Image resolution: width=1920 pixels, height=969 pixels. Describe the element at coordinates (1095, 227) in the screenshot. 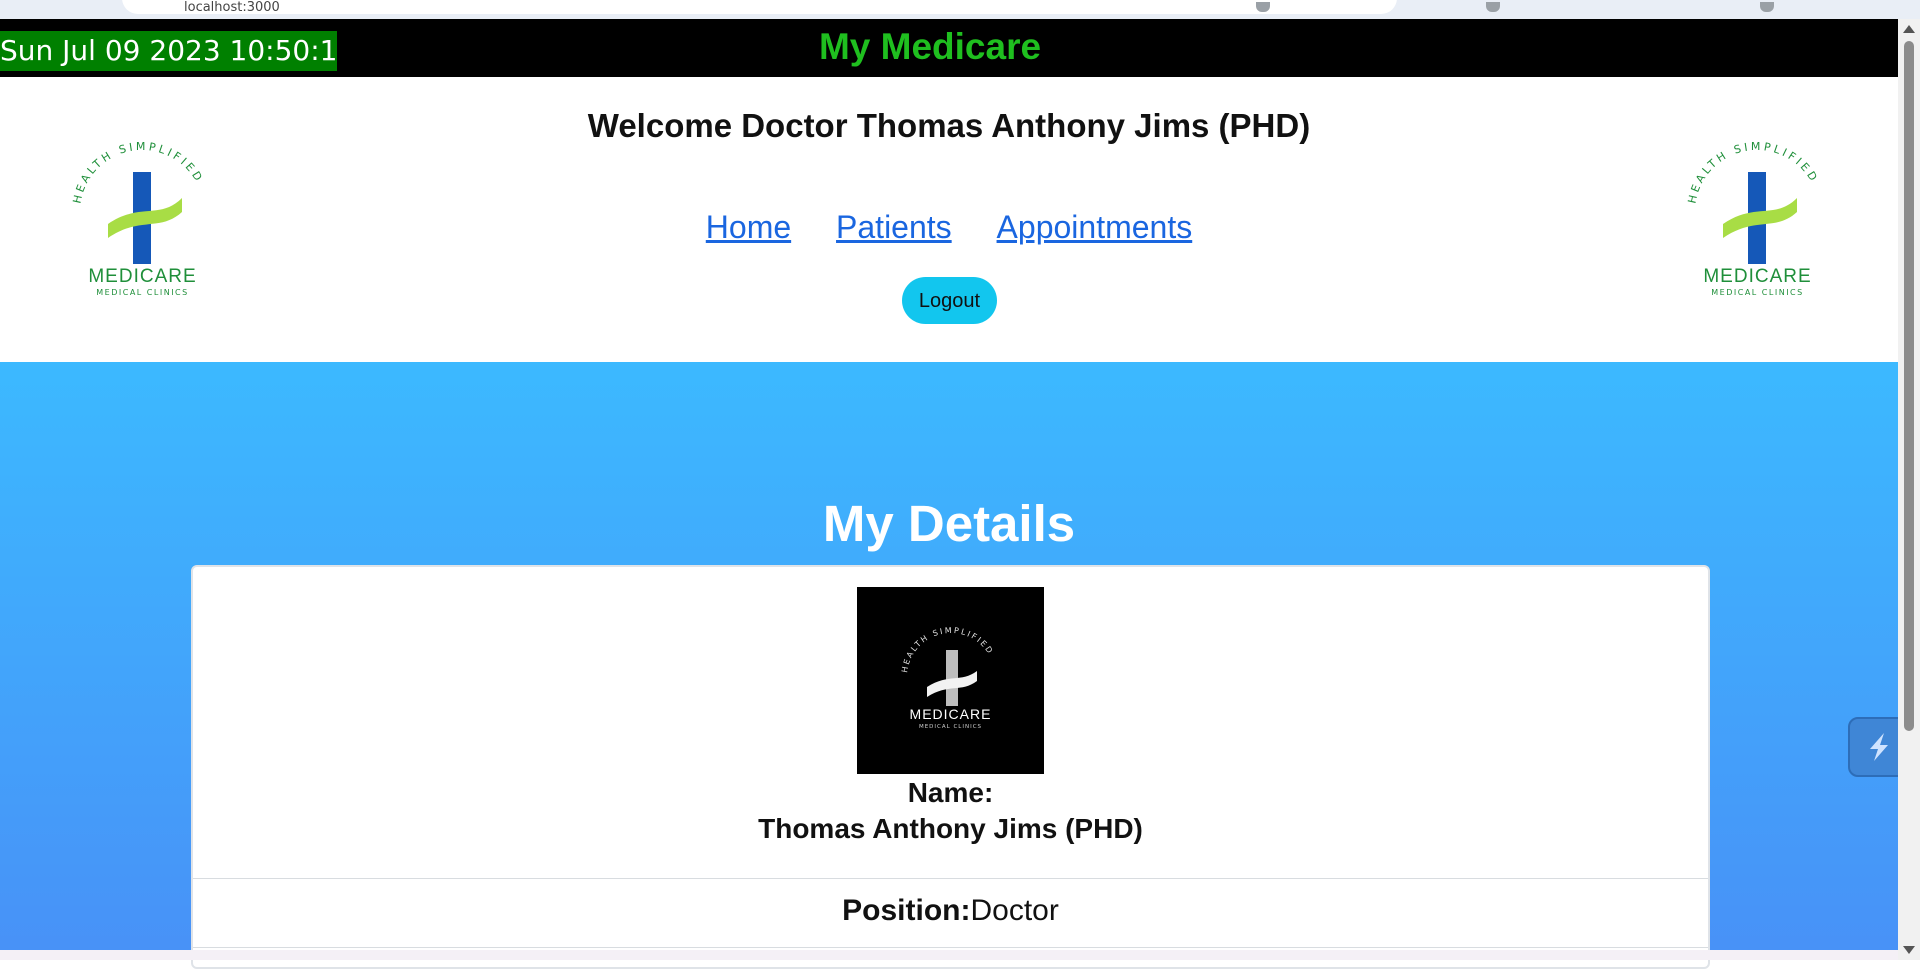

I see `nav-appointments-link: Appointments` at that location.